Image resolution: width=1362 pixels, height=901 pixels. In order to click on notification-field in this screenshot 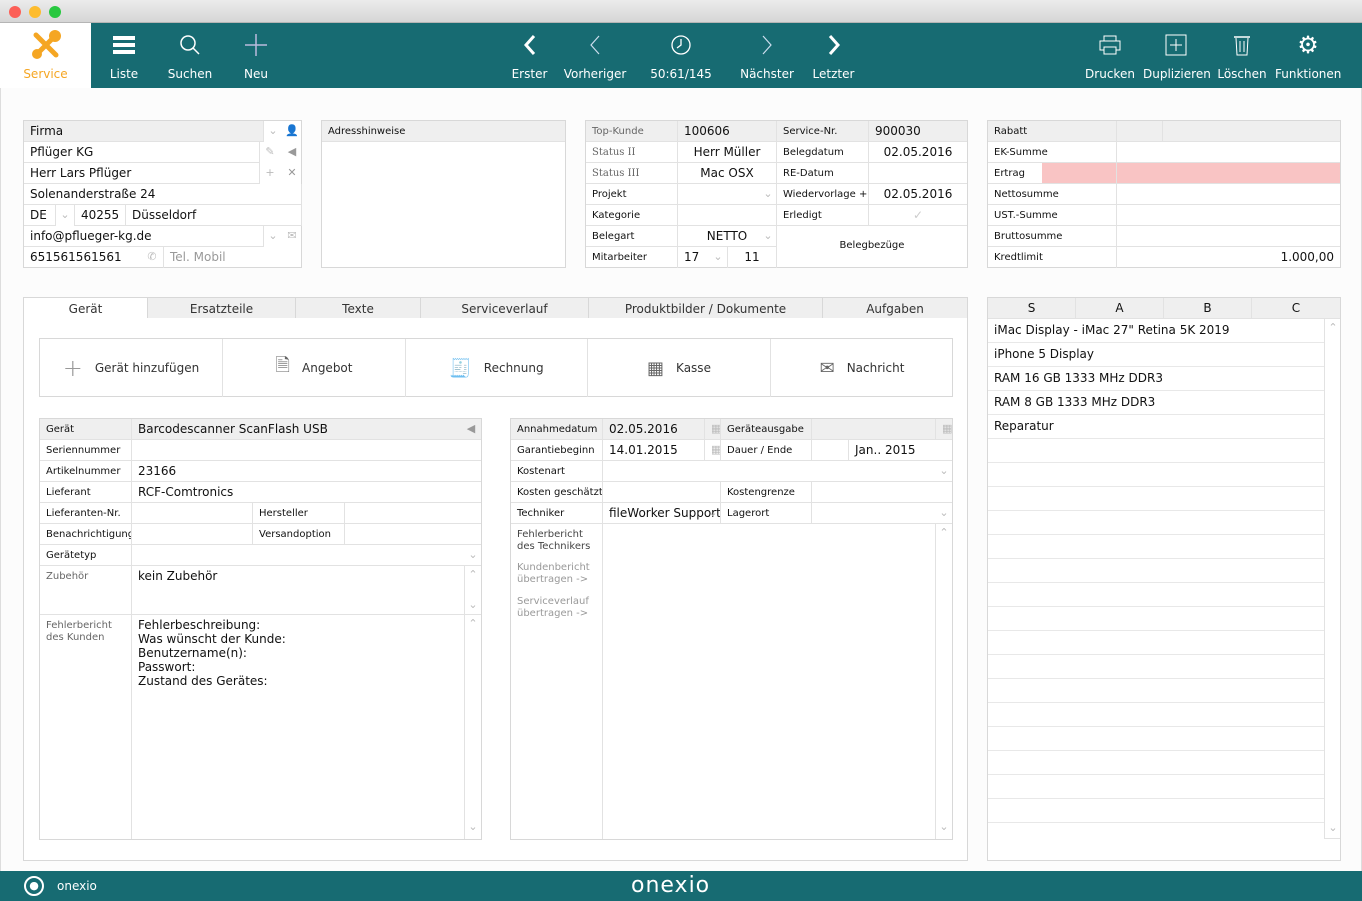, I will do `click(192, 534)`.